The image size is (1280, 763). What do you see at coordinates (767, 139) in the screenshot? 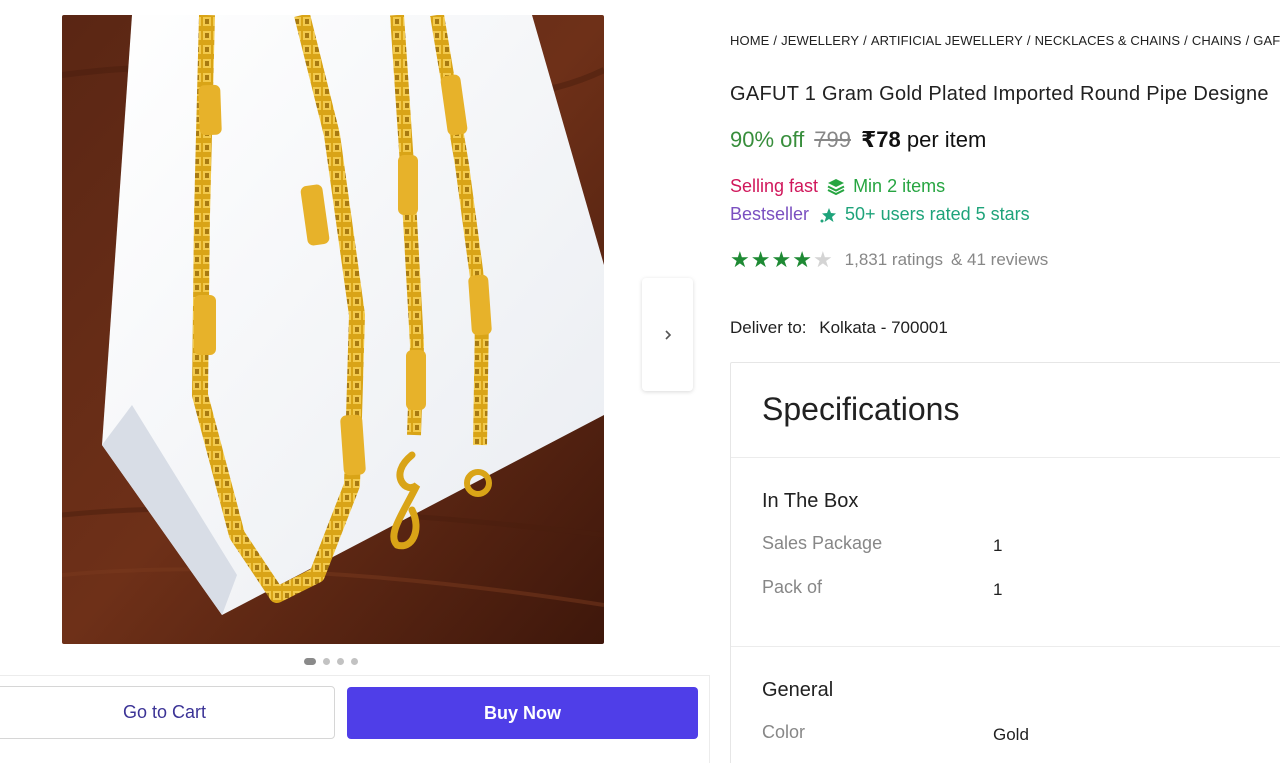
I see `discount-percent: 90% off` at bounding box center [767, 139].